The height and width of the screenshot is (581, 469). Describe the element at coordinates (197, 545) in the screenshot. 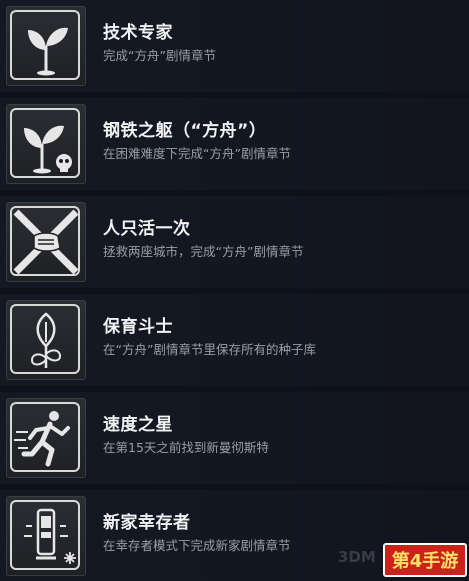

I see `achievement-description: 在幸存者模式下完成新家剧情章节` at that location.